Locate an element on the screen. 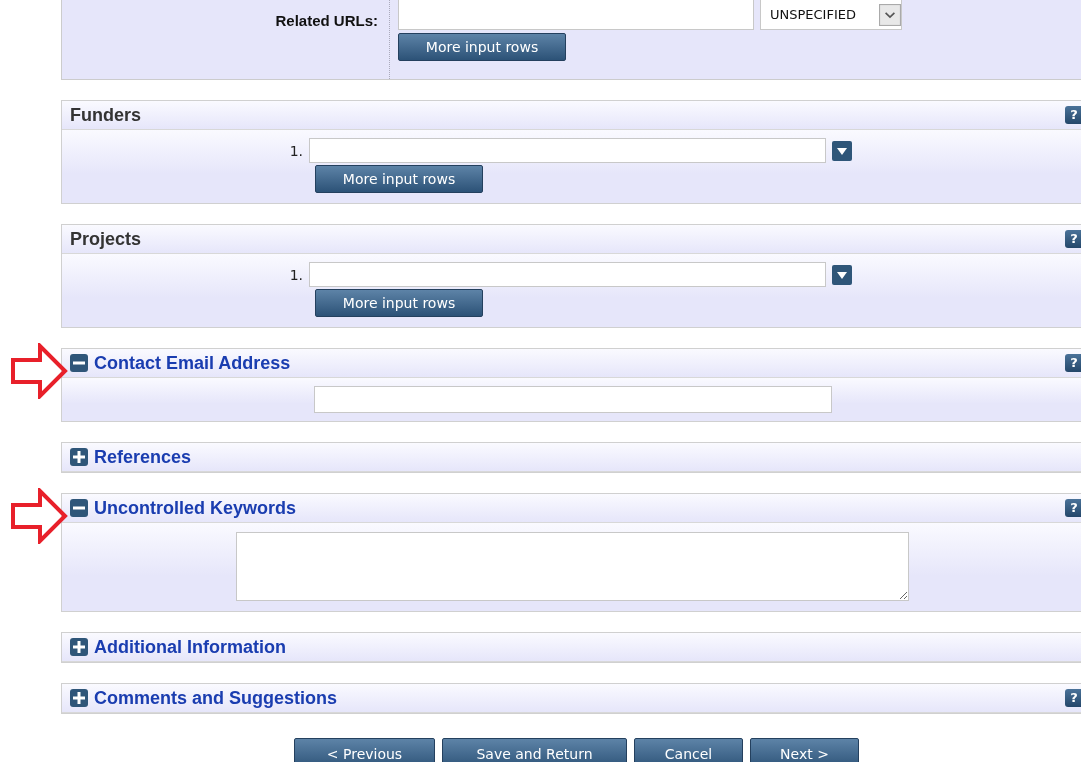 The width and height of the screenshot is (1081, 762). section-title: Contact Email Address is located at coordinates (192, 363).